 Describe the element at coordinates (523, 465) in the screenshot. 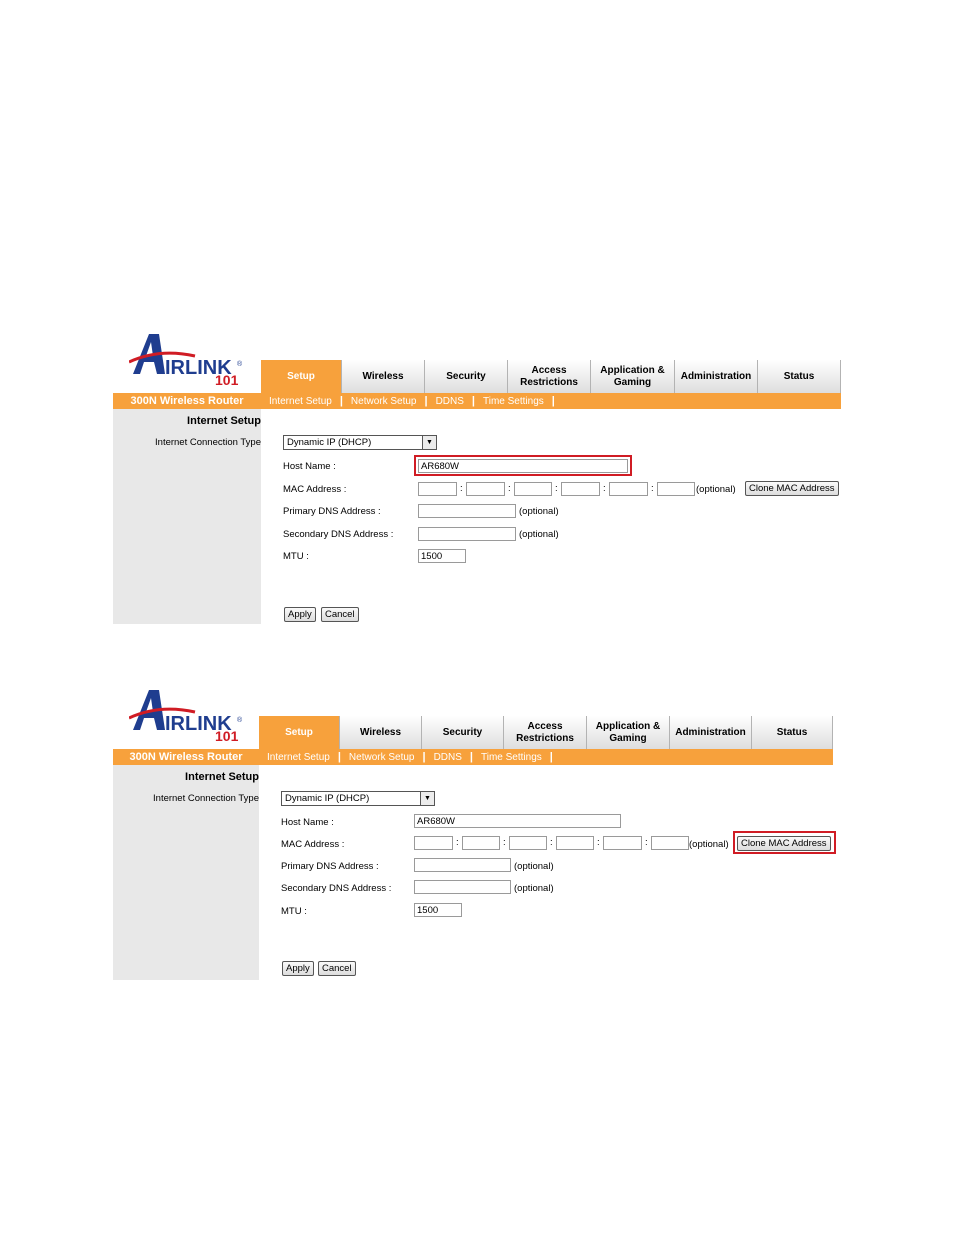

I see `host-name-highlight` at that location.